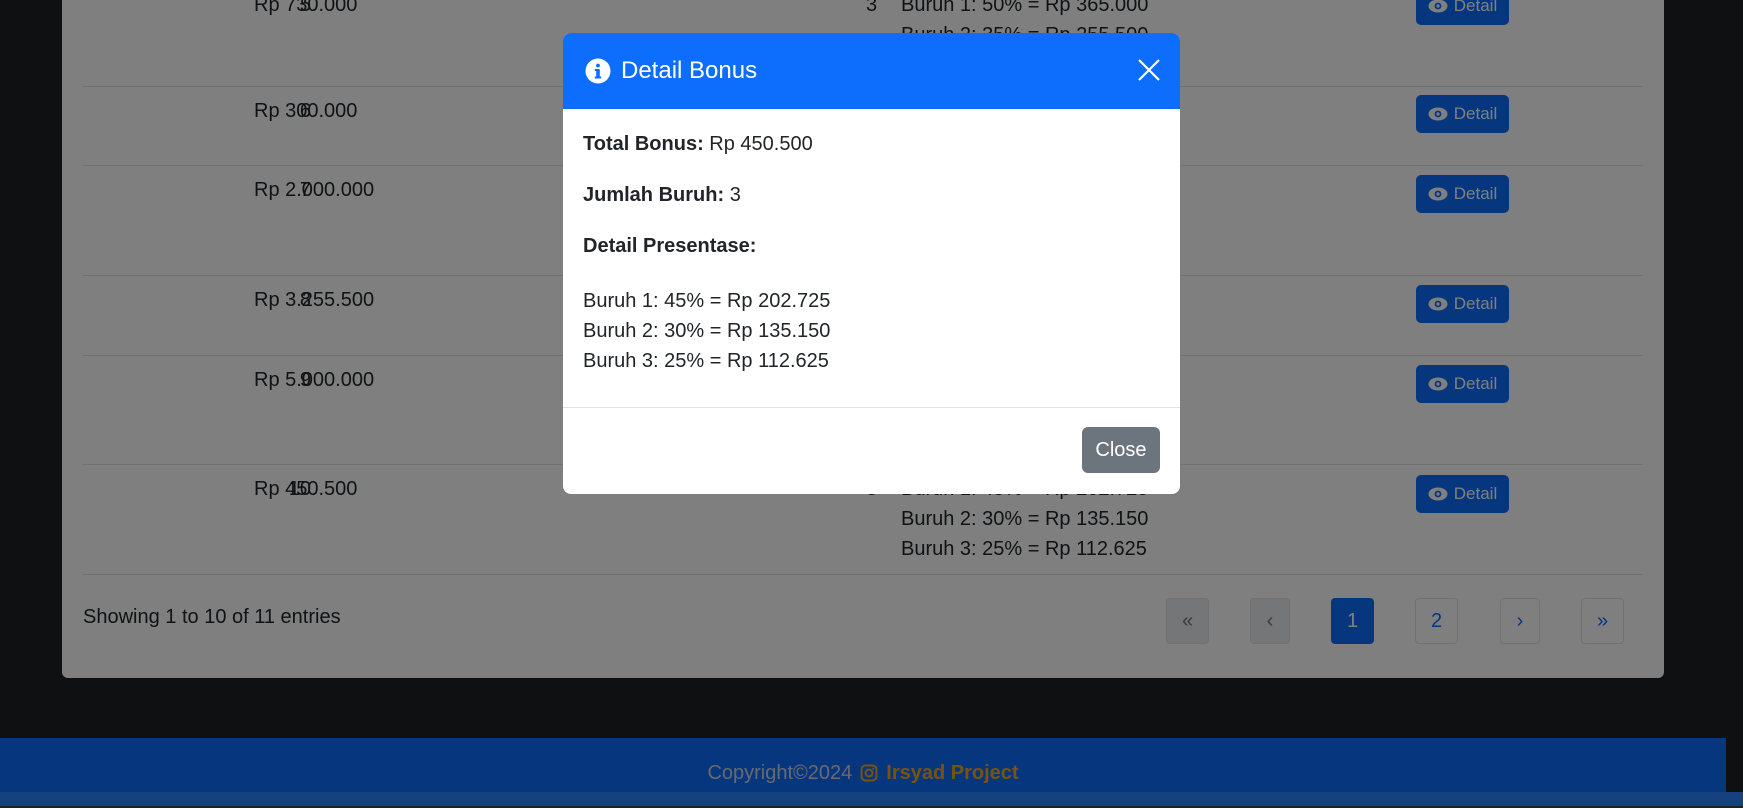  What do you see at coordinates (871, 450) in the screenshot?
I see `modal-footer: Close` at bounding box center [871, 450].